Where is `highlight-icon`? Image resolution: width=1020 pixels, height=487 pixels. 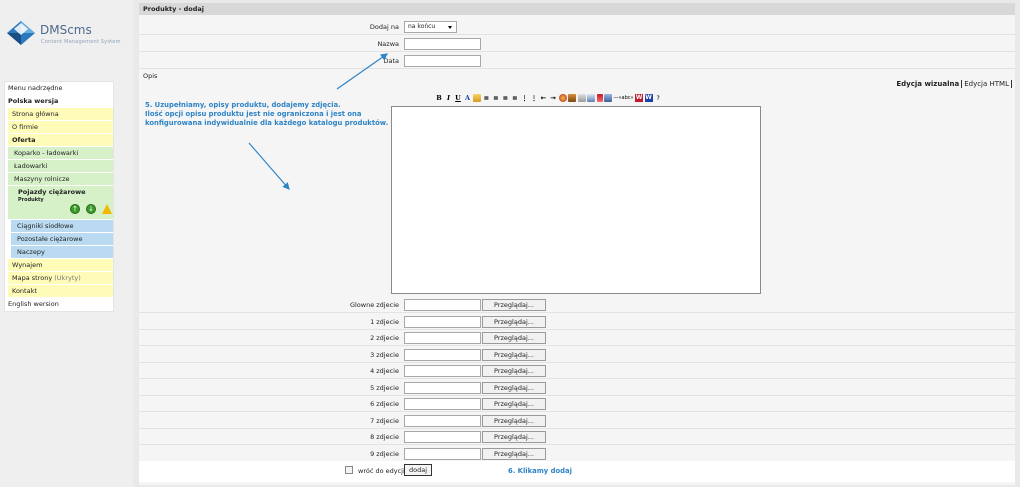 highlight-icon is located at coordinates (477, 98).